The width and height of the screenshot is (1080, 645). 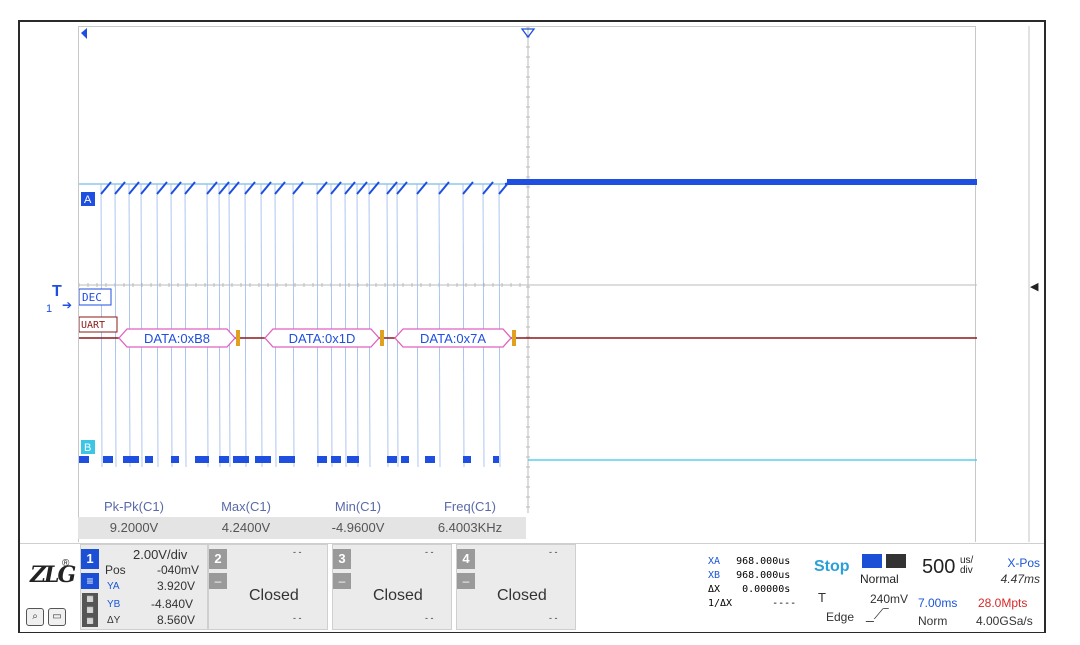 I want to click on measure-header-freq: Freq(C1), so click(x=469, y=506).